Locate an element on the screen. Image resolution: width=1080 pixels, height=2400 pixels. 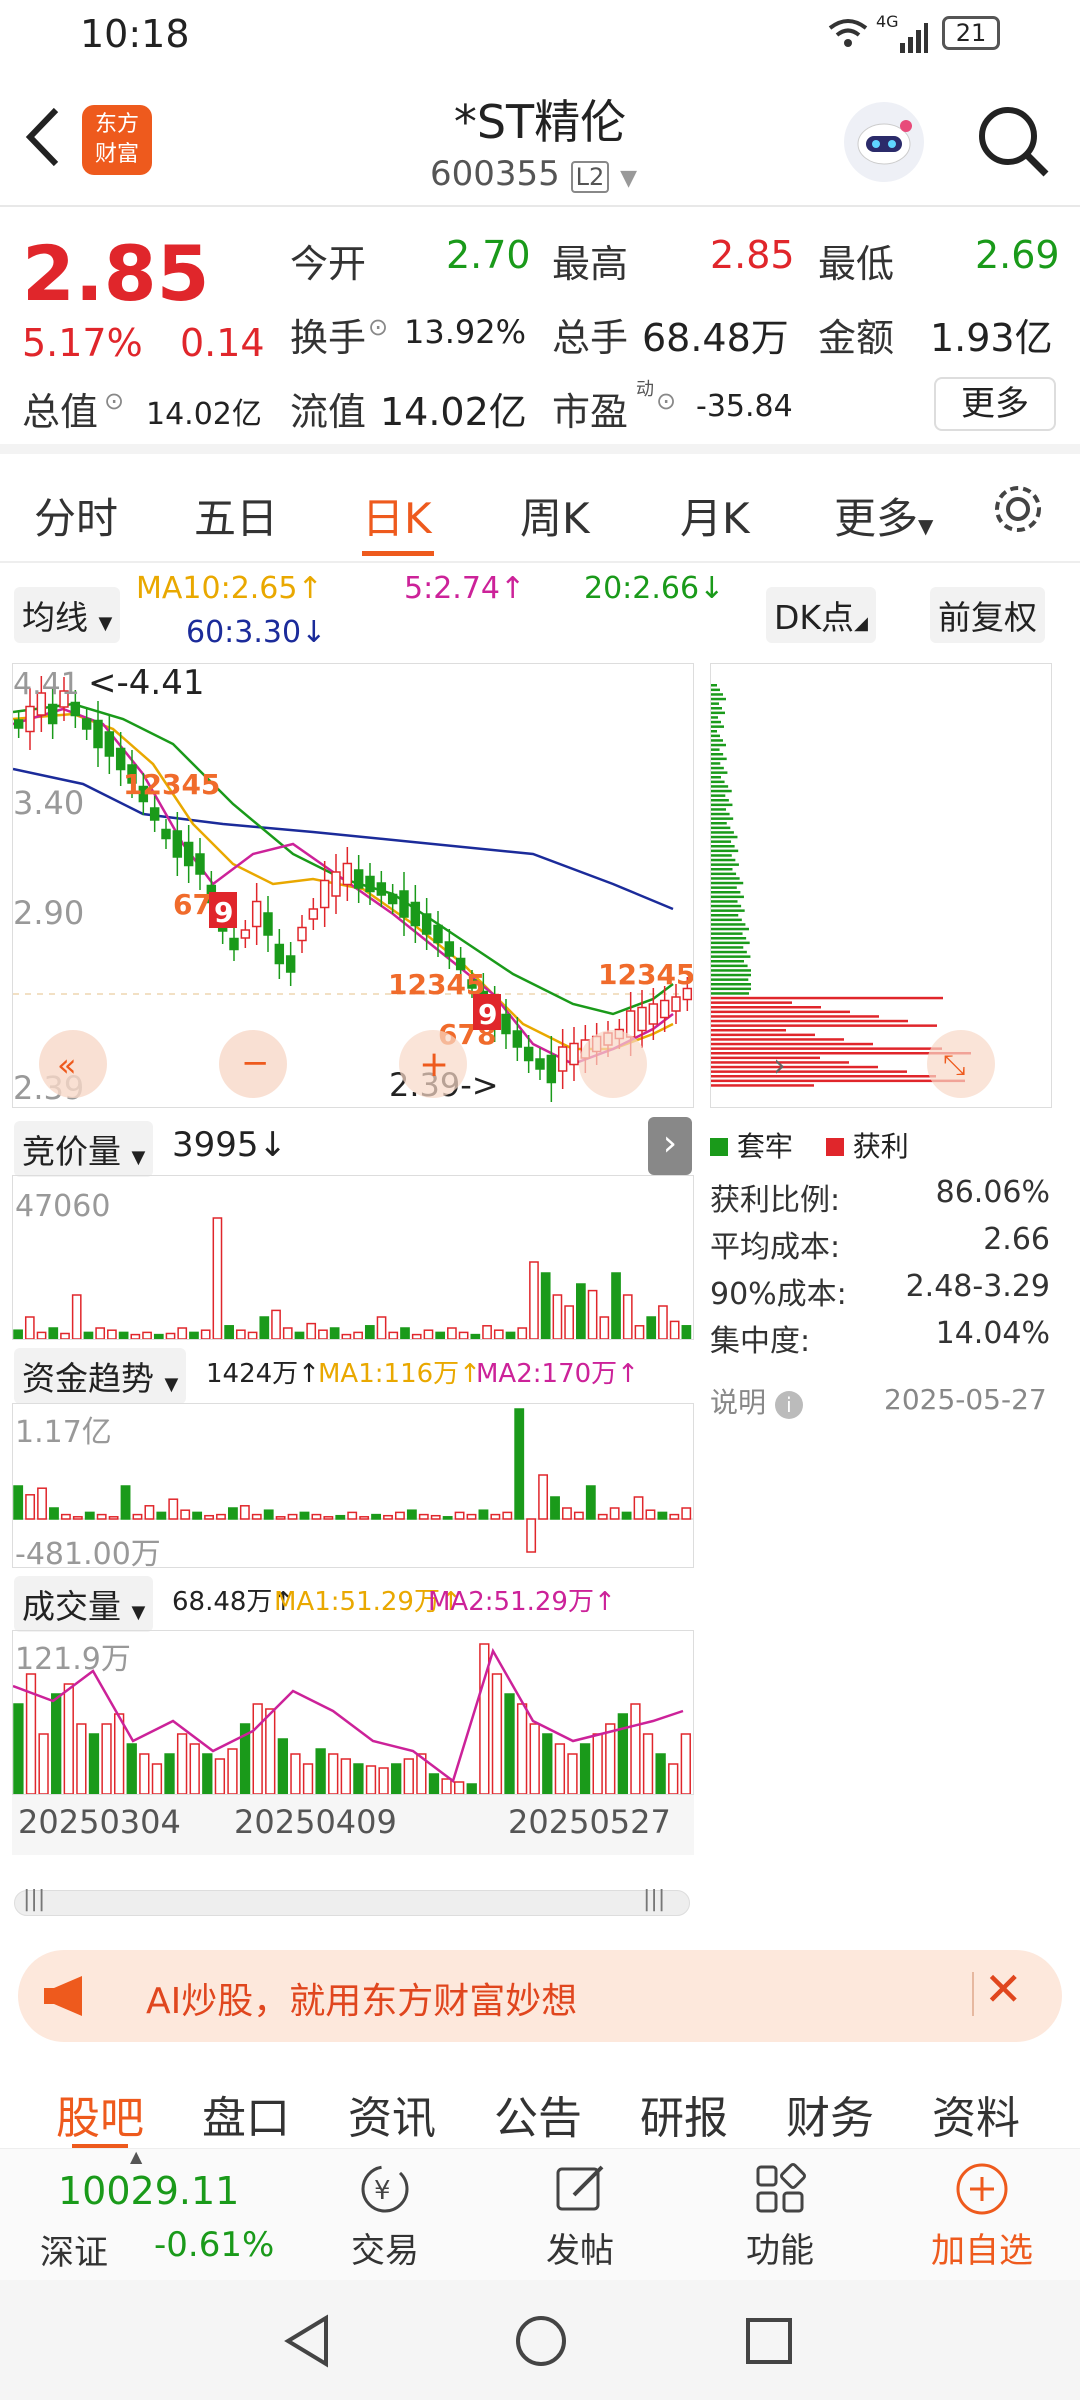
tab-more: 更多▼ is located at coordinates (883, 515).